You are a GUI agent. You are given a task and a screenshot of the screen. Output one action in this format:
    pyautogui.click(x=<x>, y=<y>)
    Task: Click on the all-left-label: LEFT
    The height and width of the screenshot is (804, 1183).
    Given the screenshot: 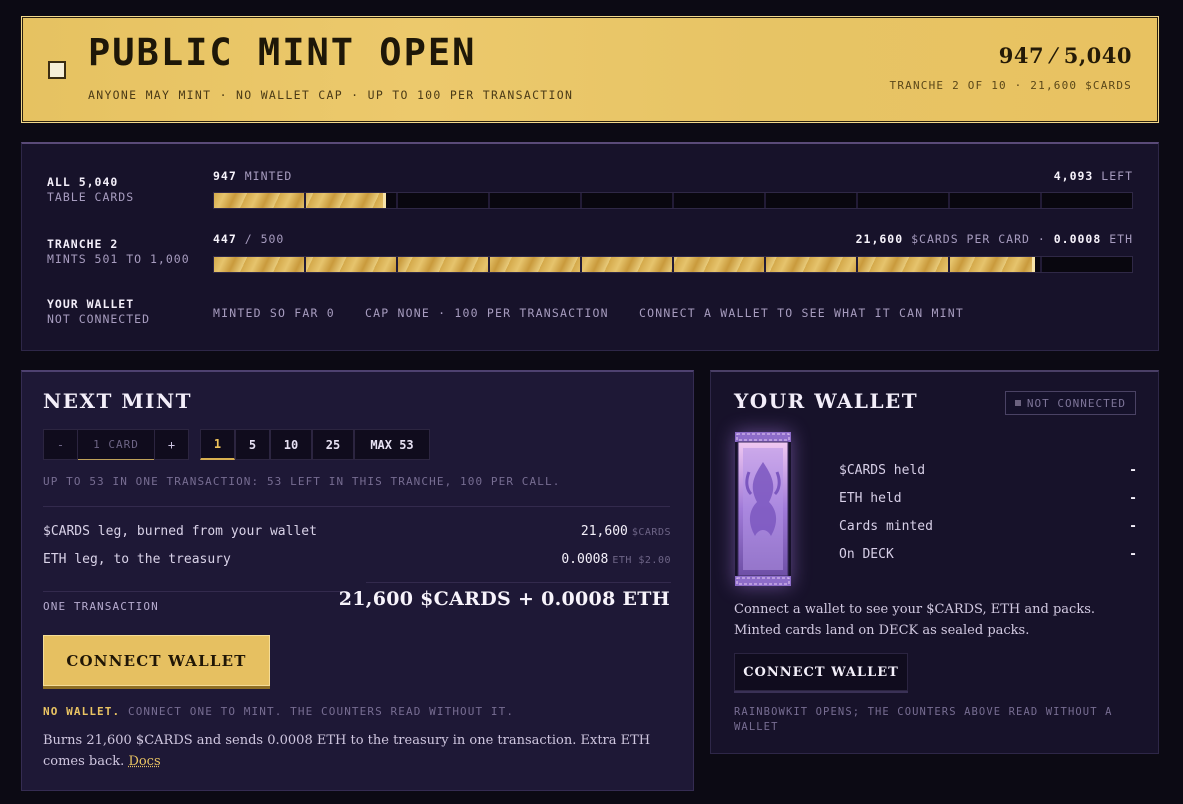 What is the action you would take?
    pyautogui.click(x=1117, y=176)
    